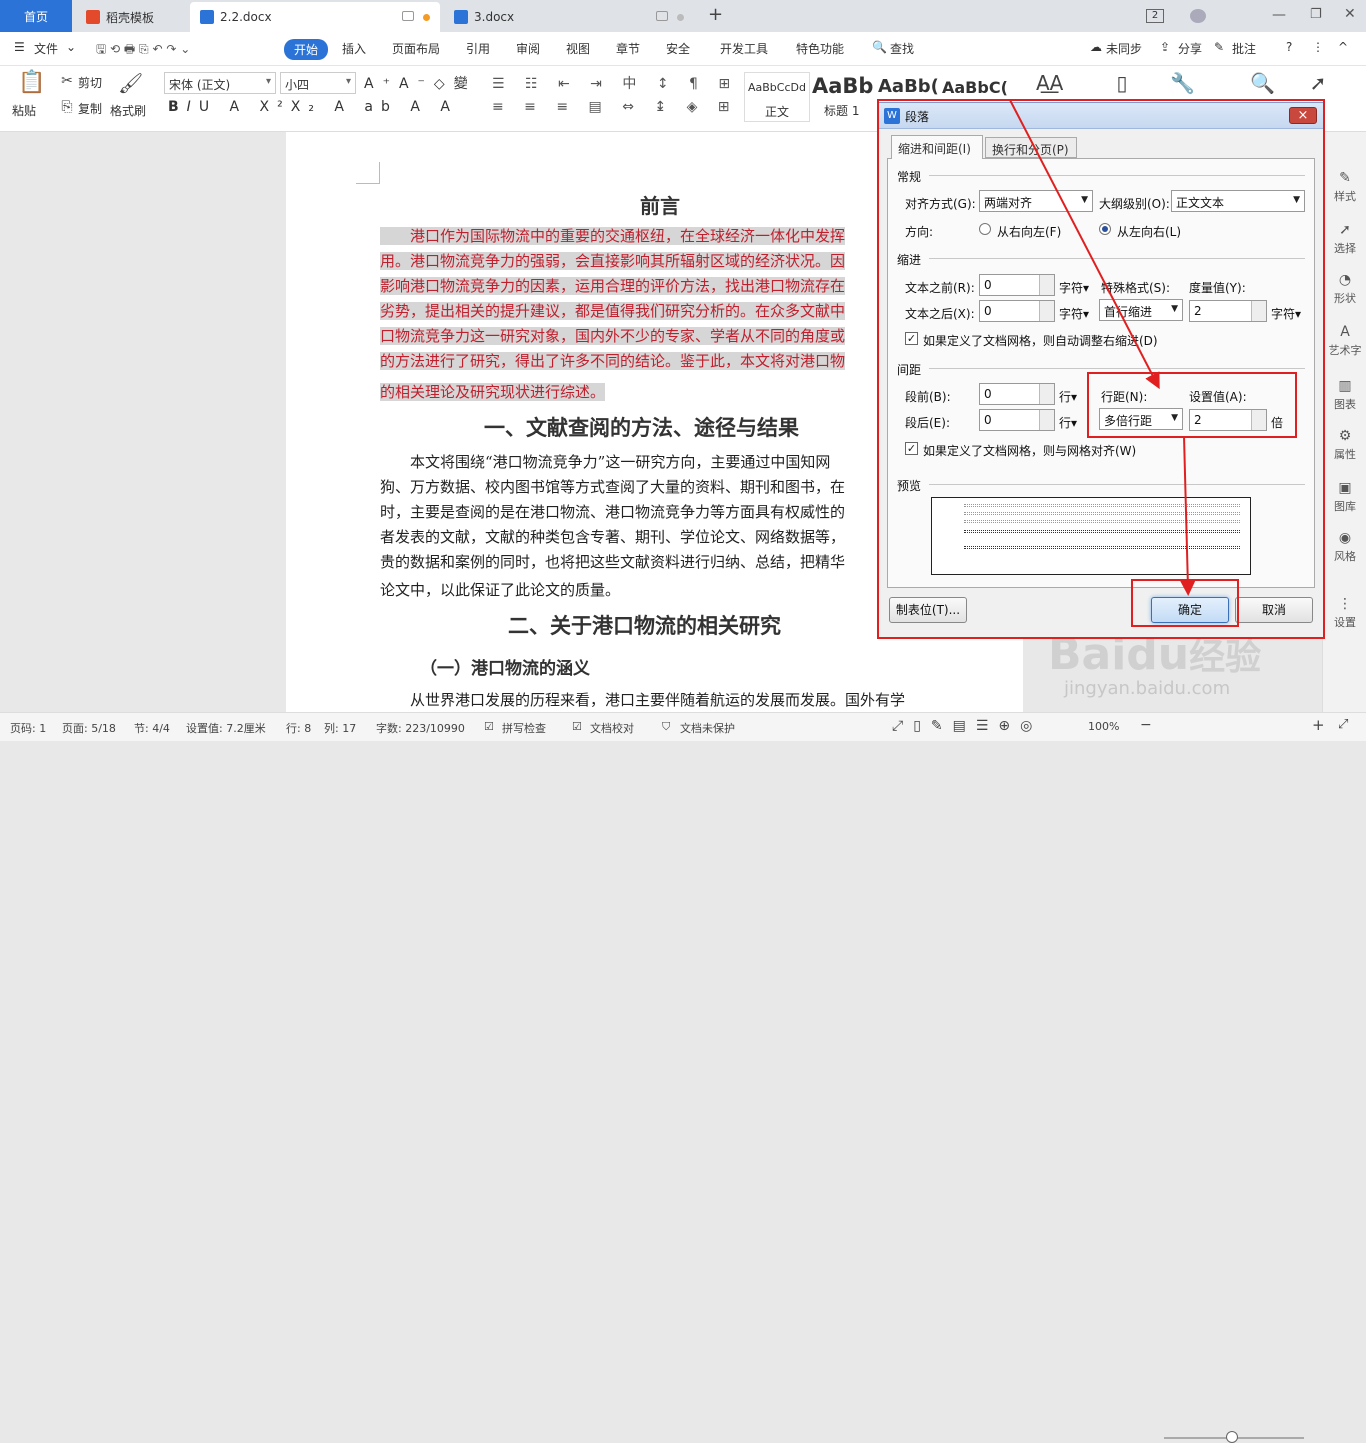 This screenshot has height=1443, width=1366. Describe the element at coordinates (1232, 1437) in the screenshot. I see `zoom-slider-handle` at that location.